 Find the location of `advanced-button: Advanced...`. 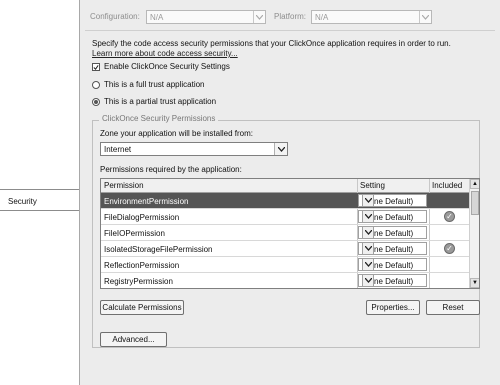

advanced-button: Advanced... is located at coordinates (133, 339).